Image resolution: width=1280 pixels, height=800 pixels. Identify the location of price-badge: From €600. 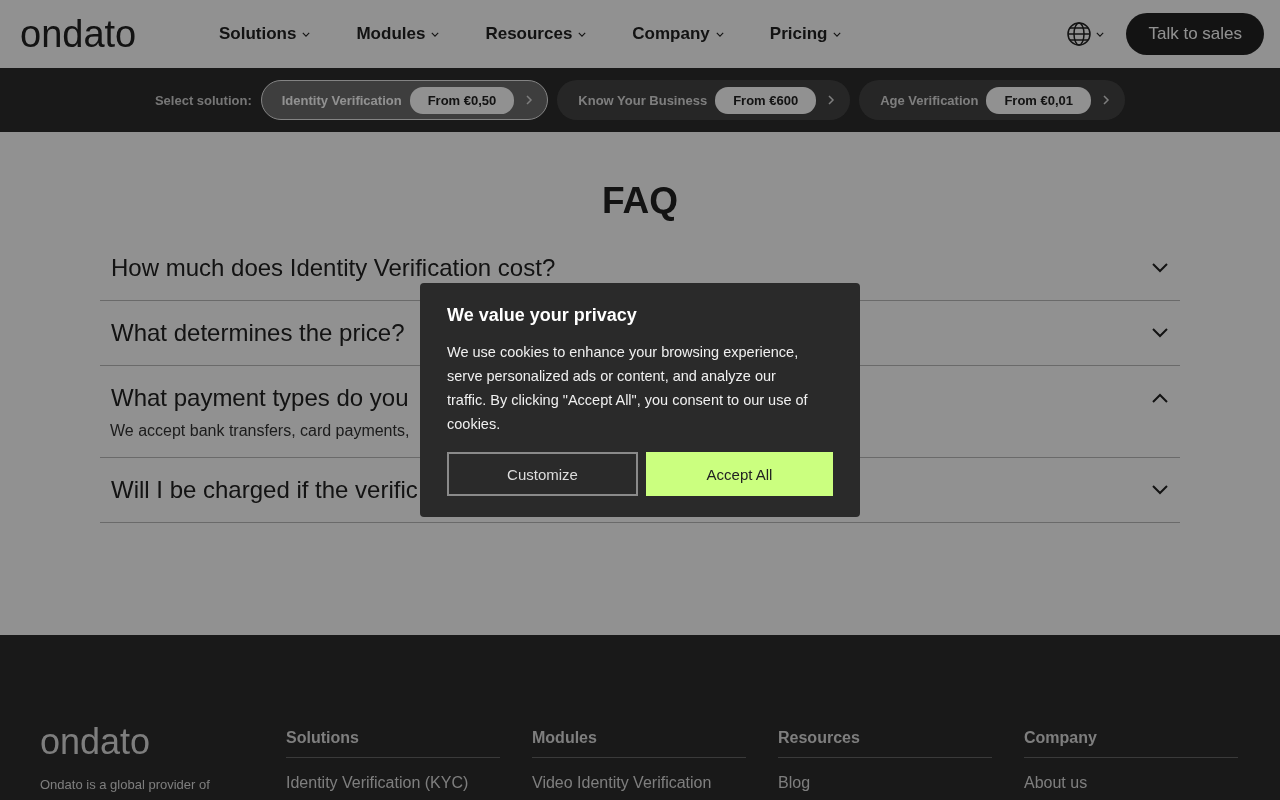
(766, 100).